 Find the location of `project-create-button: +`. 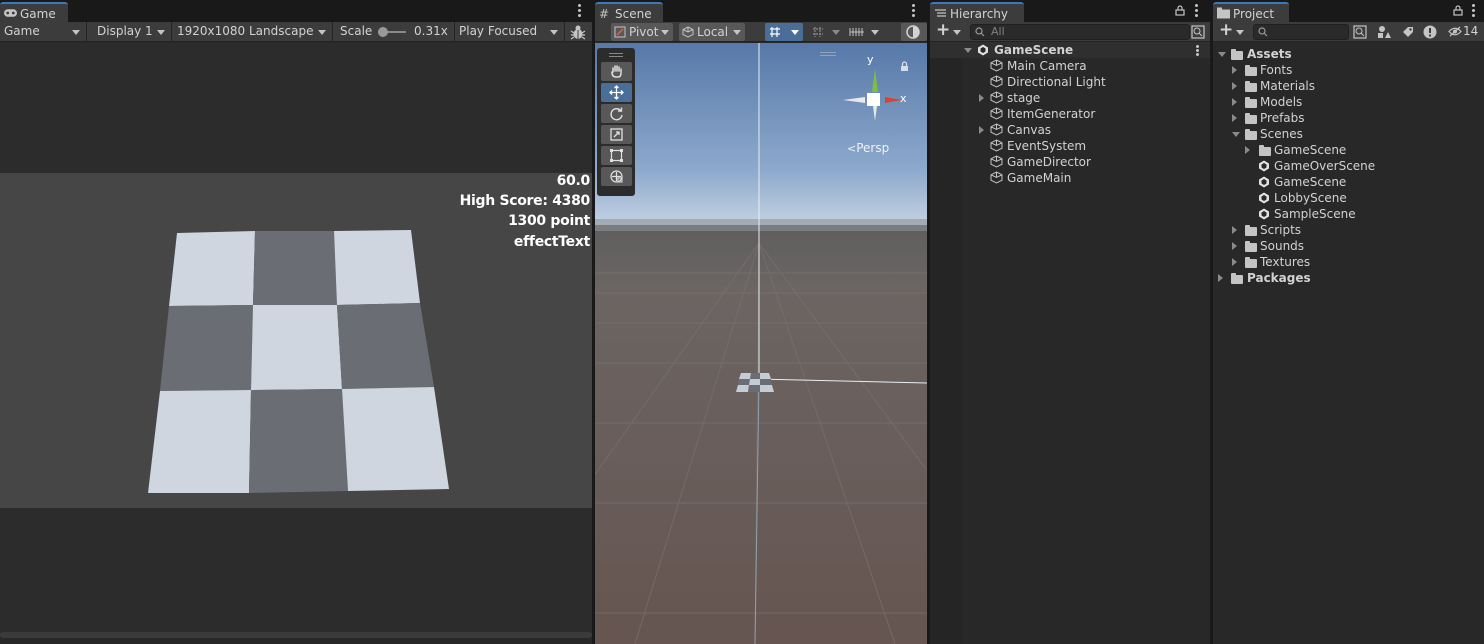

project-create-button: + is located at coordinates (1231, 30).